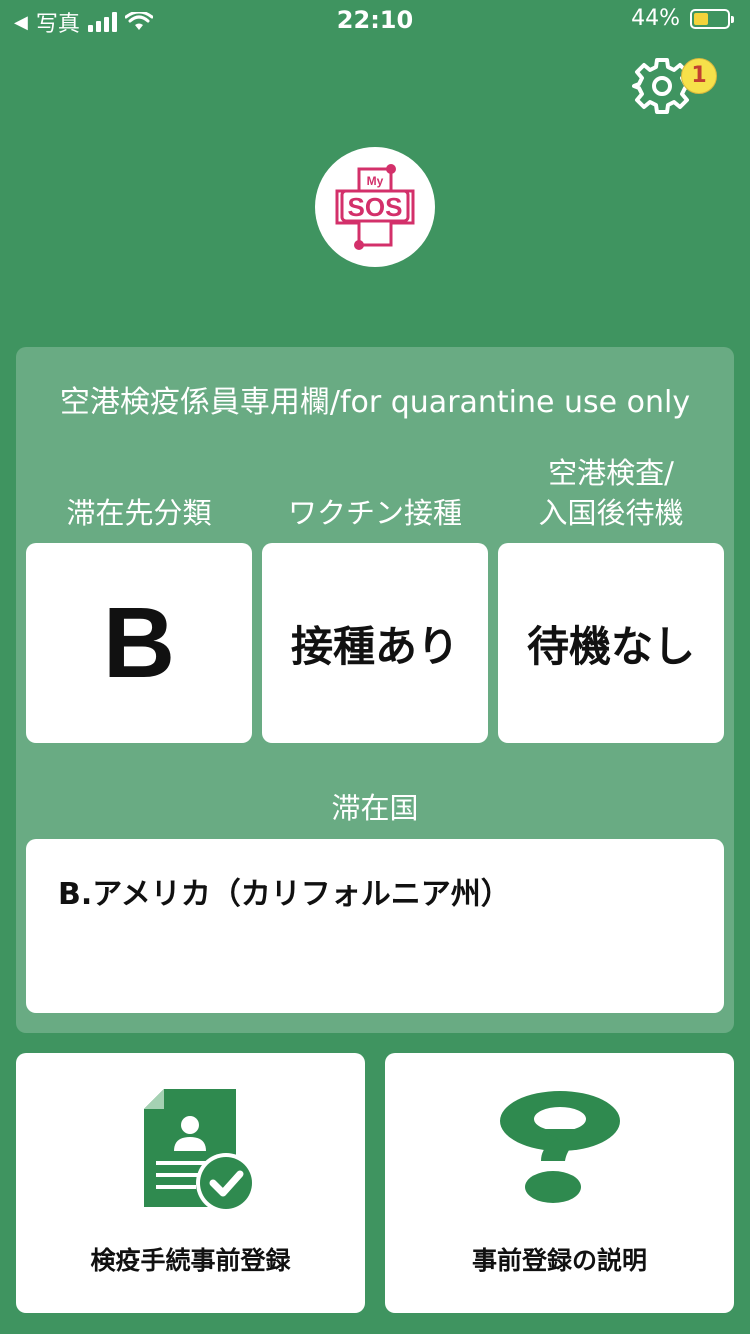 The height and width of the screenshot is (1334, 750). What do you see at coordinates (190, 1260) in the screenshot?
I see `pre-registration-label: 検疫手続事前登録` at bounding box center [190, 1260].